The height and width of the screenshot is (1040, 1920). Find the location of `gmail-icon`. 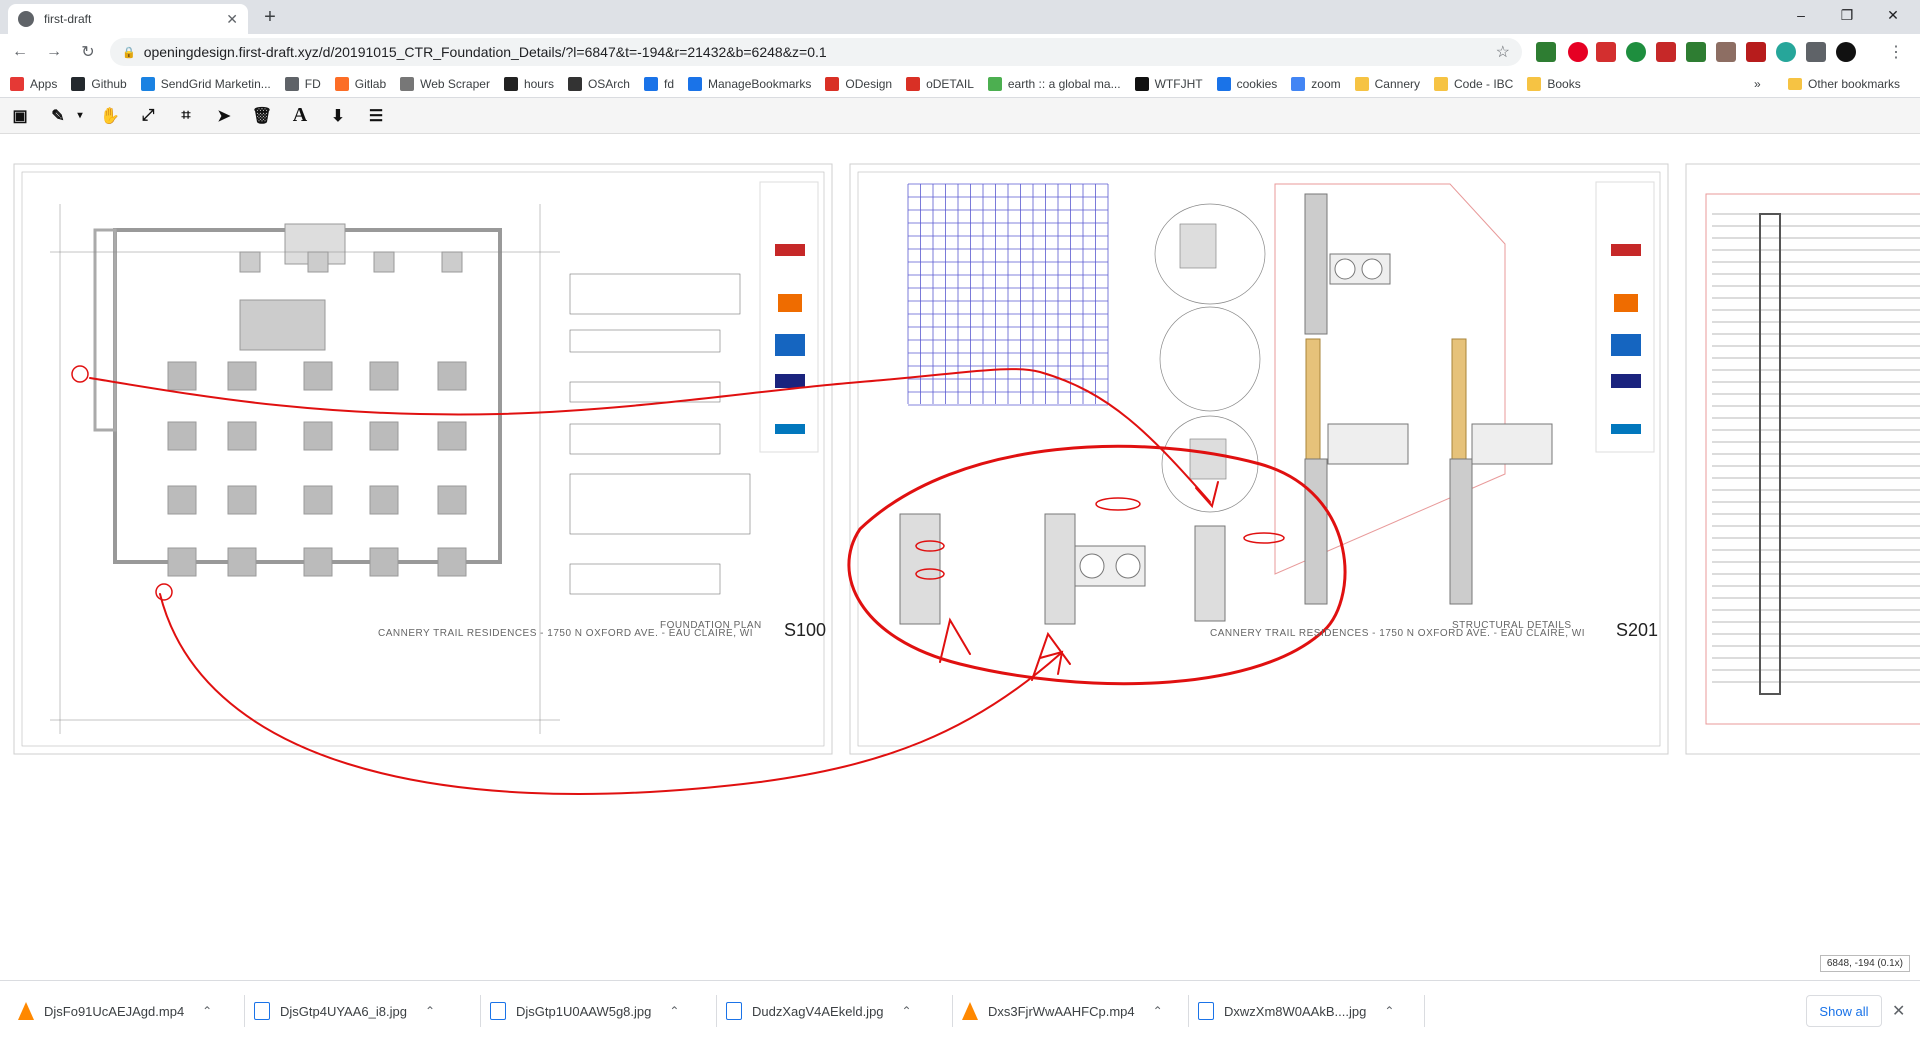

gmail-icon is located at coordinates (913, 83).